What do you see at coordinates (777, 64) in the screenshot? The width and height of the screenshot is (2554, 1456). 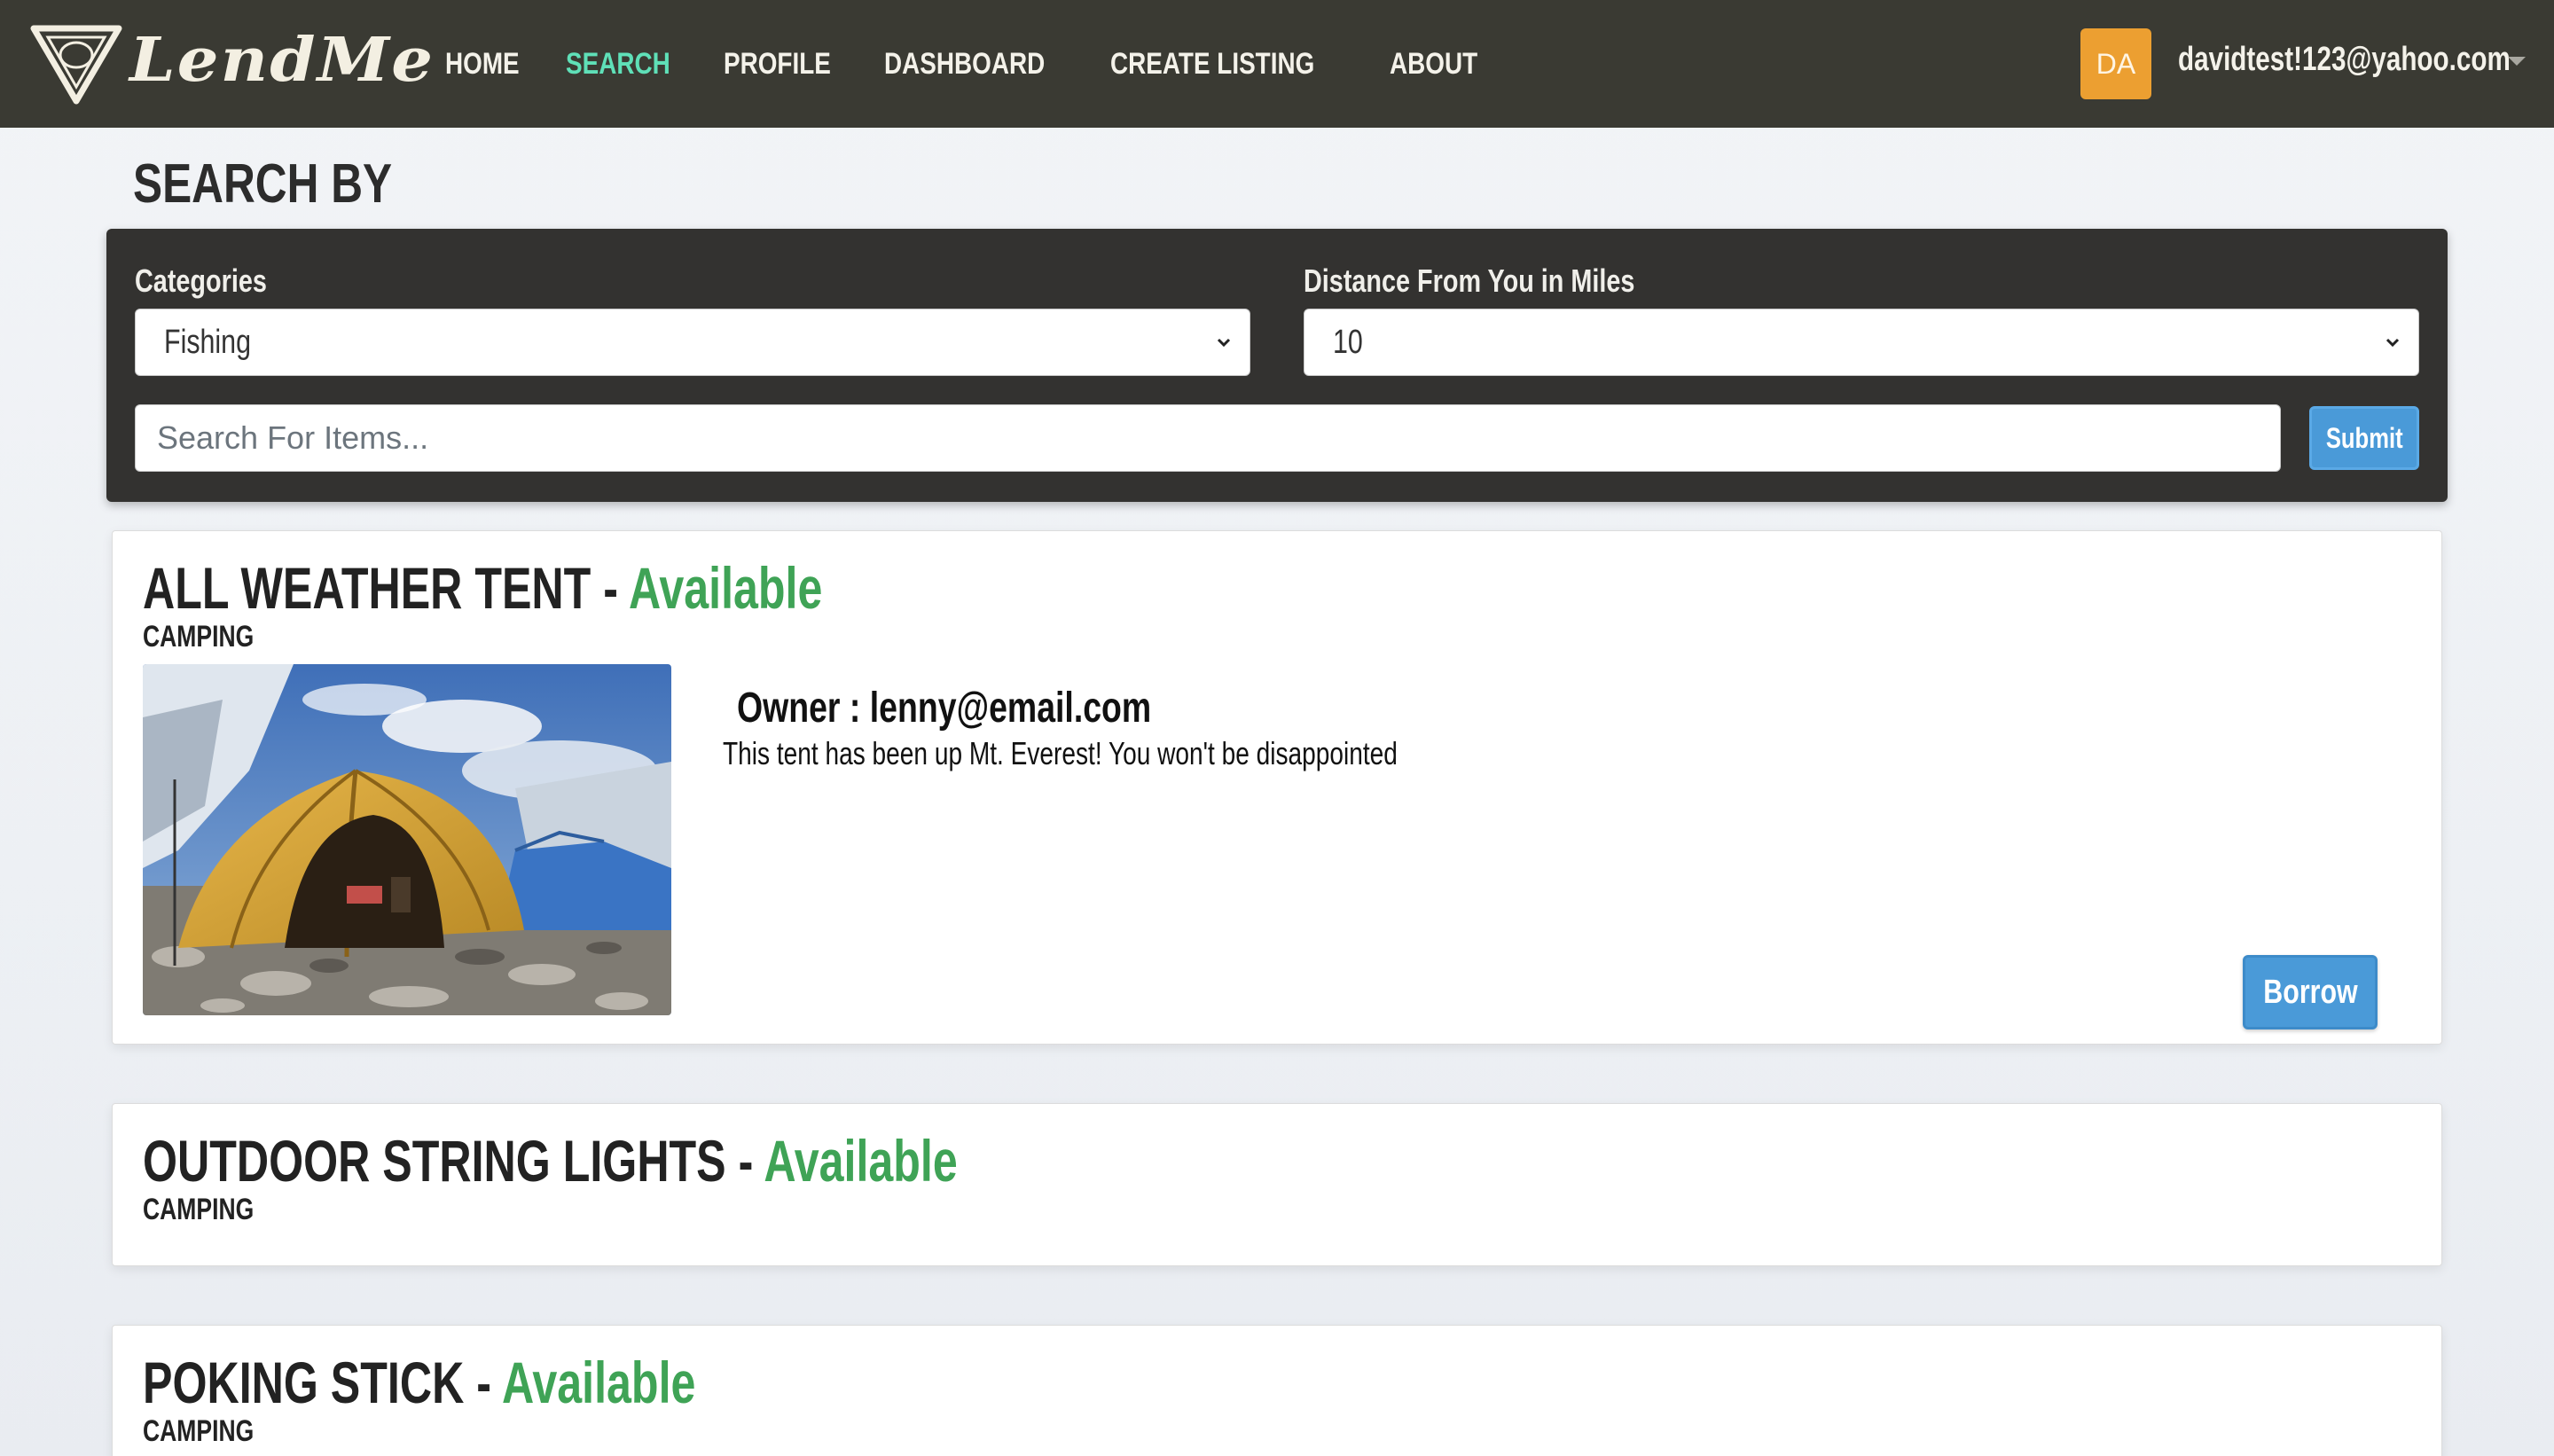 I see `nav-profile: PROFILE` at bounding box center [777, 64].